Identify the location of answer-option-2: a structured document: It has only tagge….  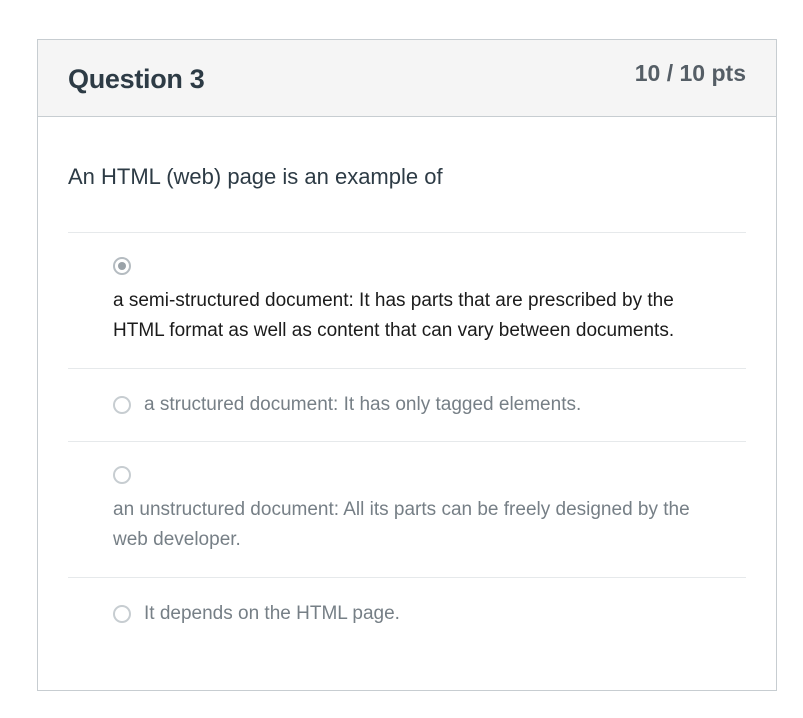
(407, 405).